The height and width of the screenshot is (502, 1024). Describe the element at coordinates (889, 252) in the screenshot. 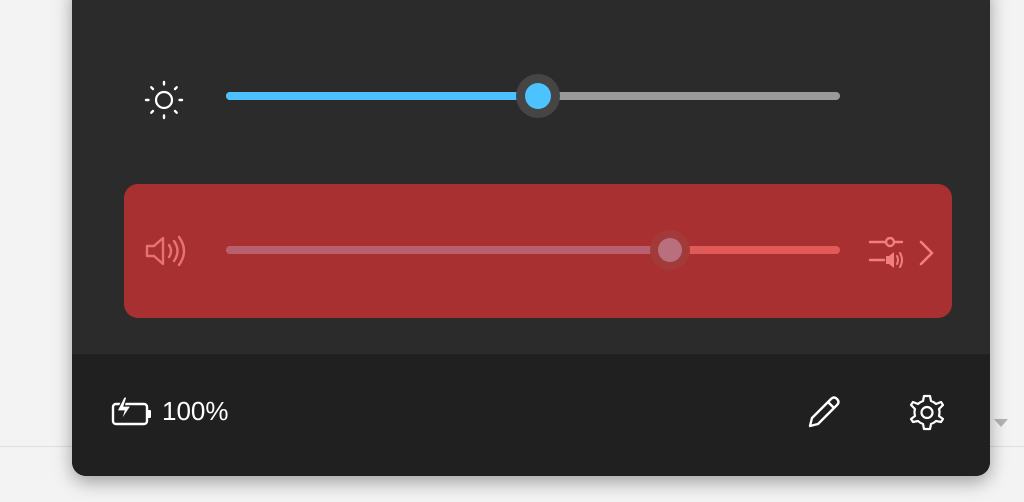

I see `audio-mixer-icon` at that location.